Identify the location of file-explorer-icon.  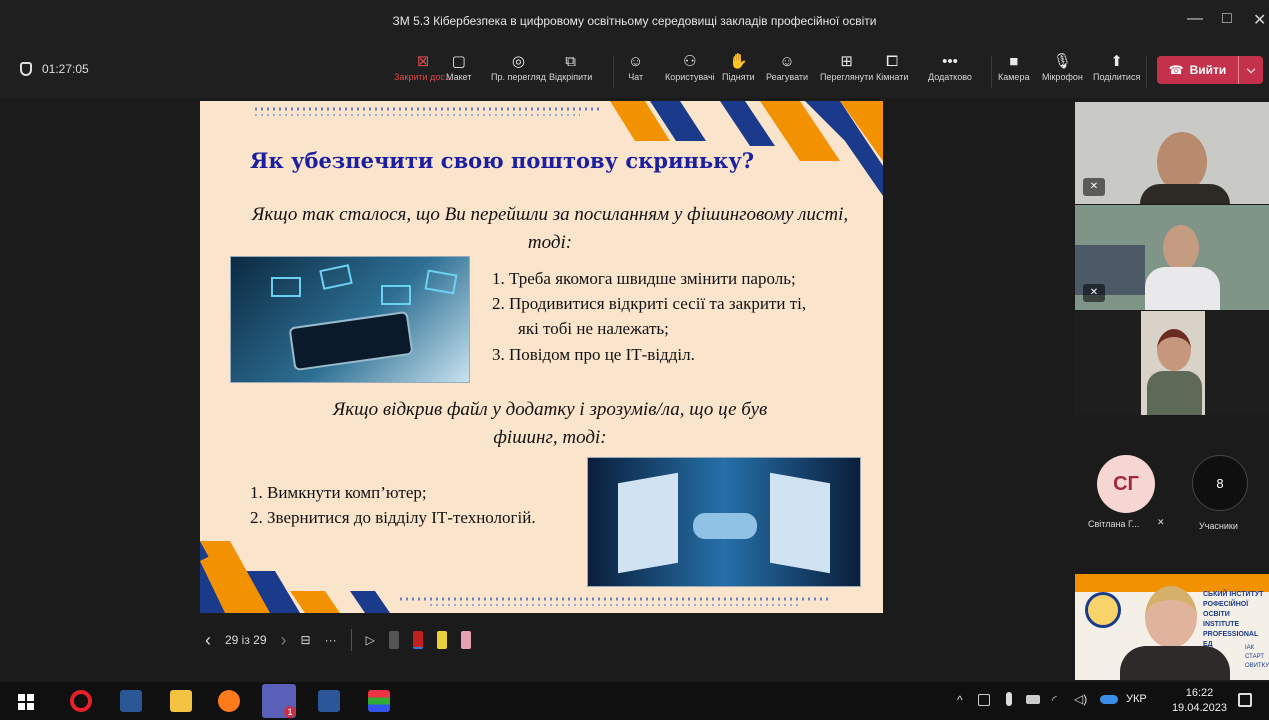
(181, 701).